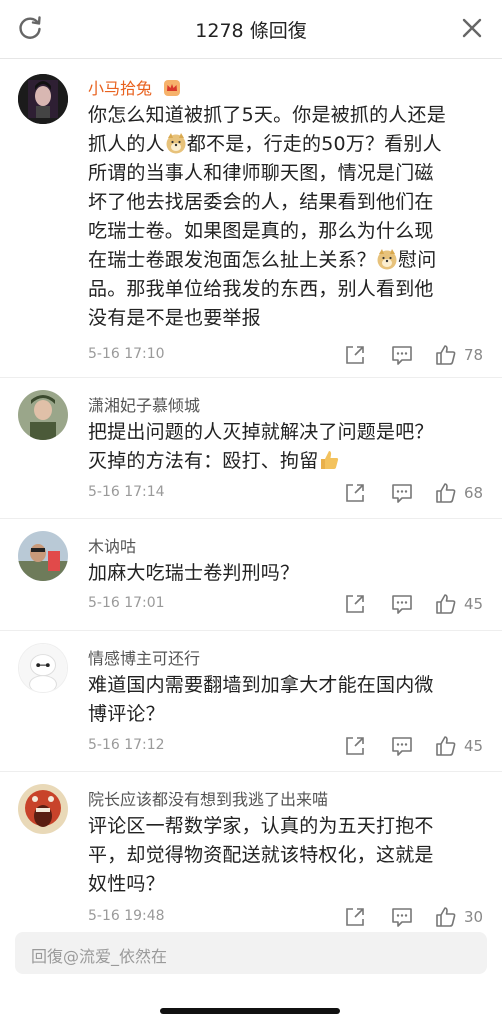  What do you see at coordinates (112, 545) in the screenshot?
I see `username: 木讷咕` at bounding box center [112, 545].